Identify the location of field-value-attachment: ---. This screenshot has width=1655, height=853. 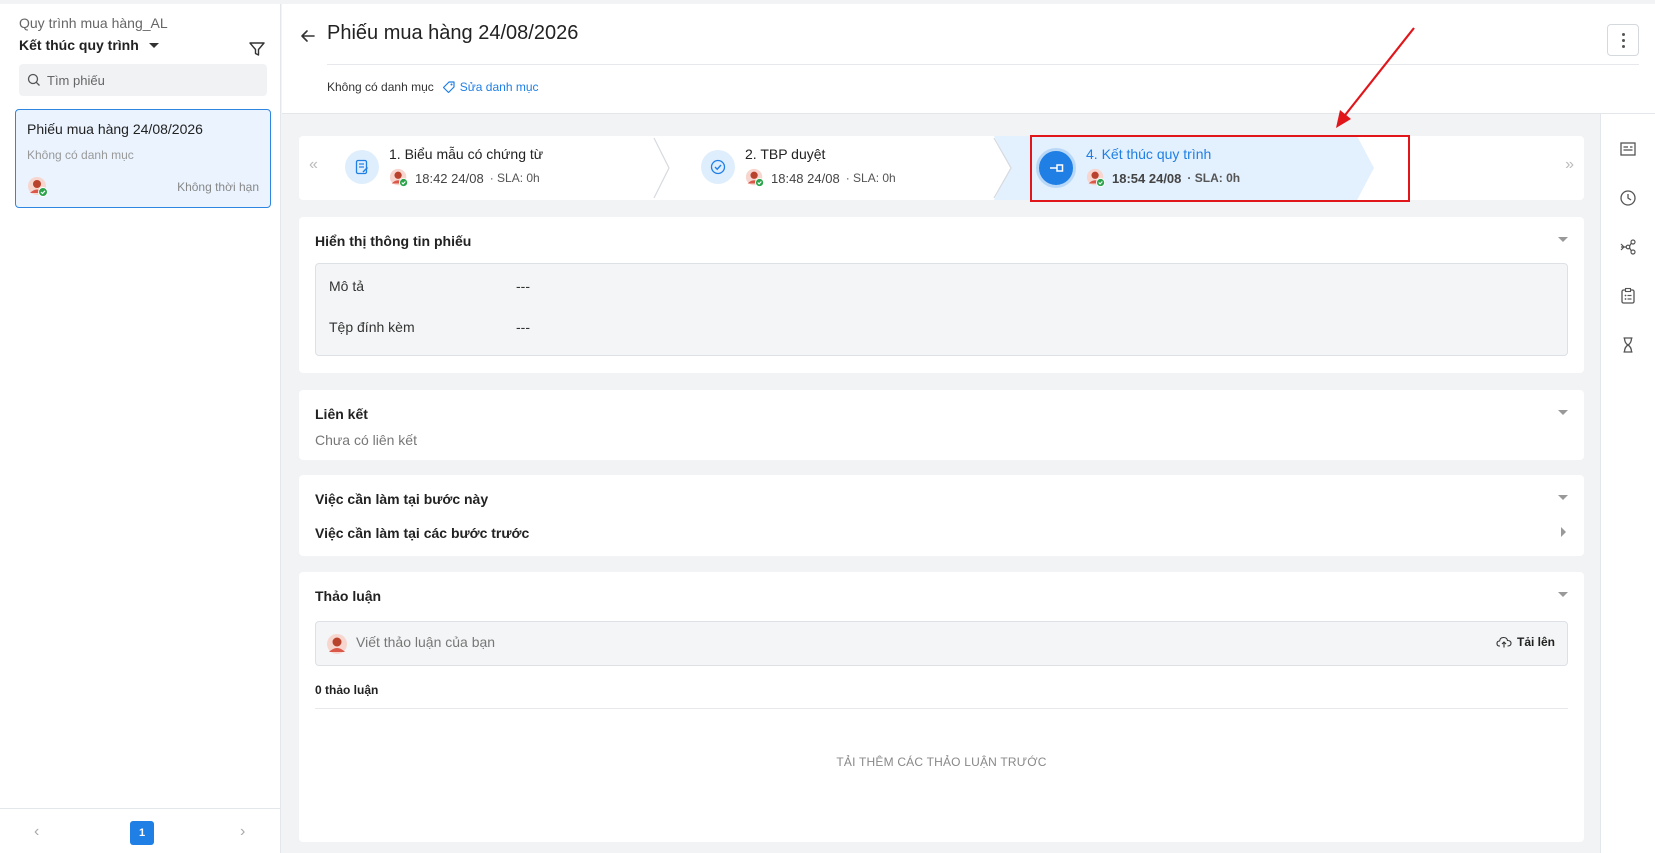
(523, 327).